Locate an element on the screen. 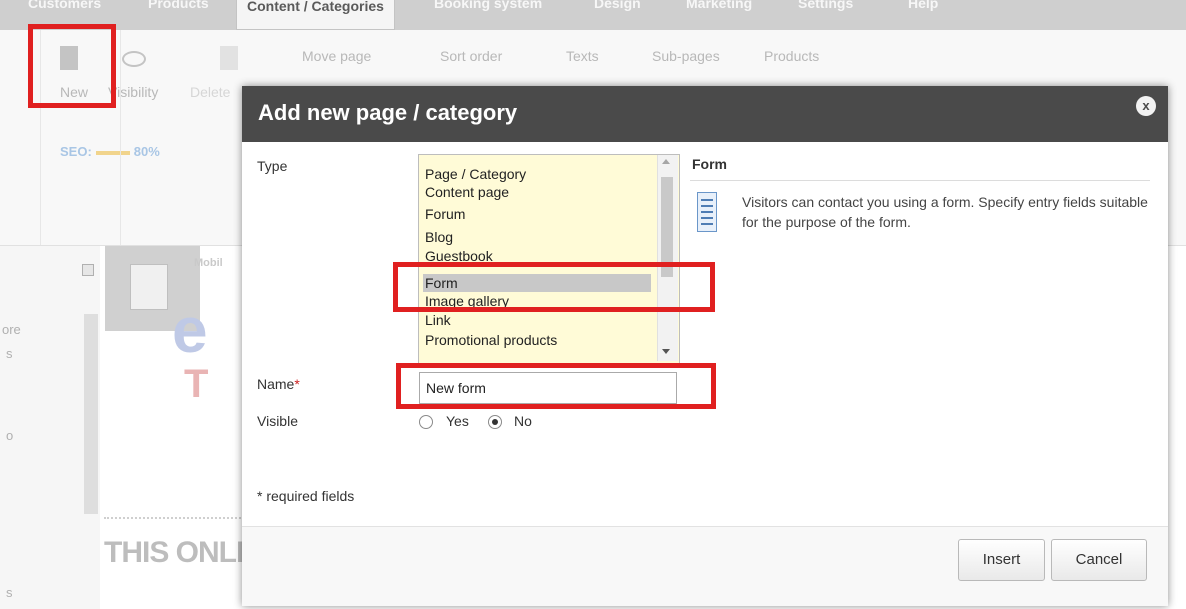  type-label: Type is located at coordinates (272, 166).